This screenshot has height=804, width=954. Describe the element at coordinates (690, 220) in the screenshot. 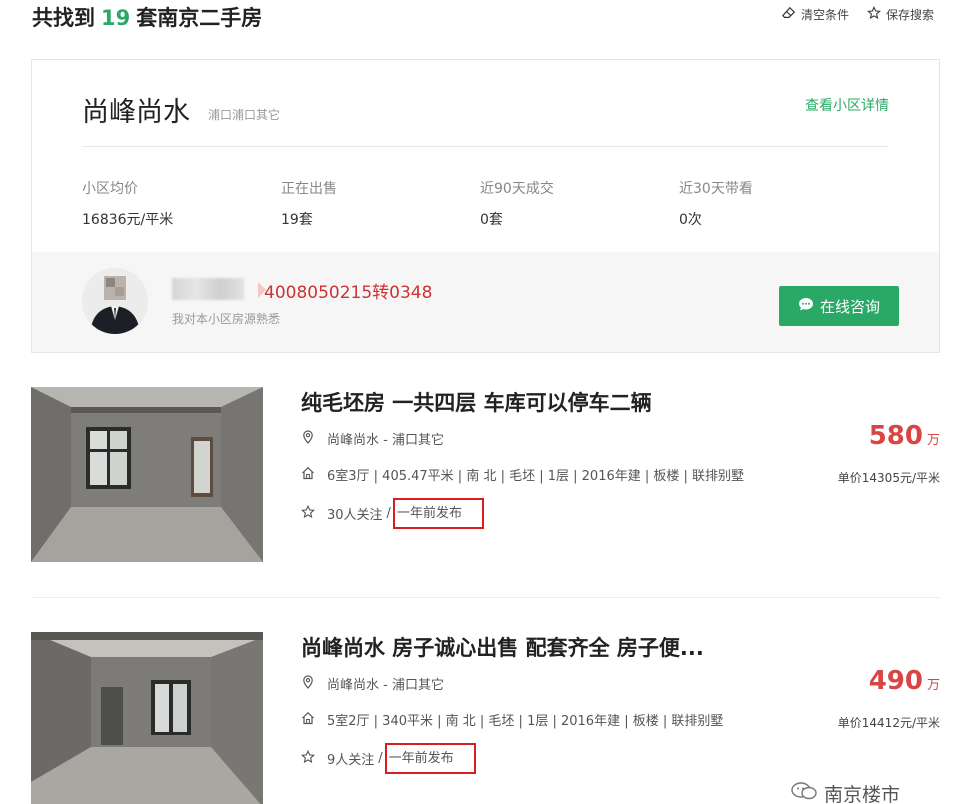

I see `stat-value: 0次` at that location.